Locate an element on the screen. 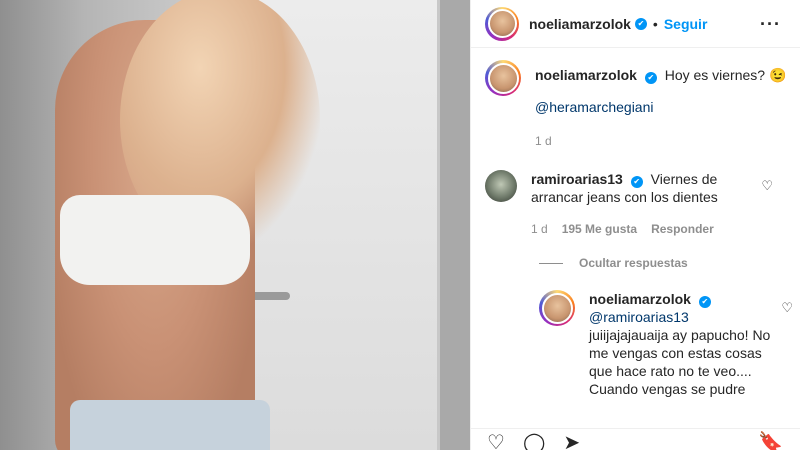  post-header: noeliamarzolok ✔ • Seguir ··· is located at coordinates (635, 24).